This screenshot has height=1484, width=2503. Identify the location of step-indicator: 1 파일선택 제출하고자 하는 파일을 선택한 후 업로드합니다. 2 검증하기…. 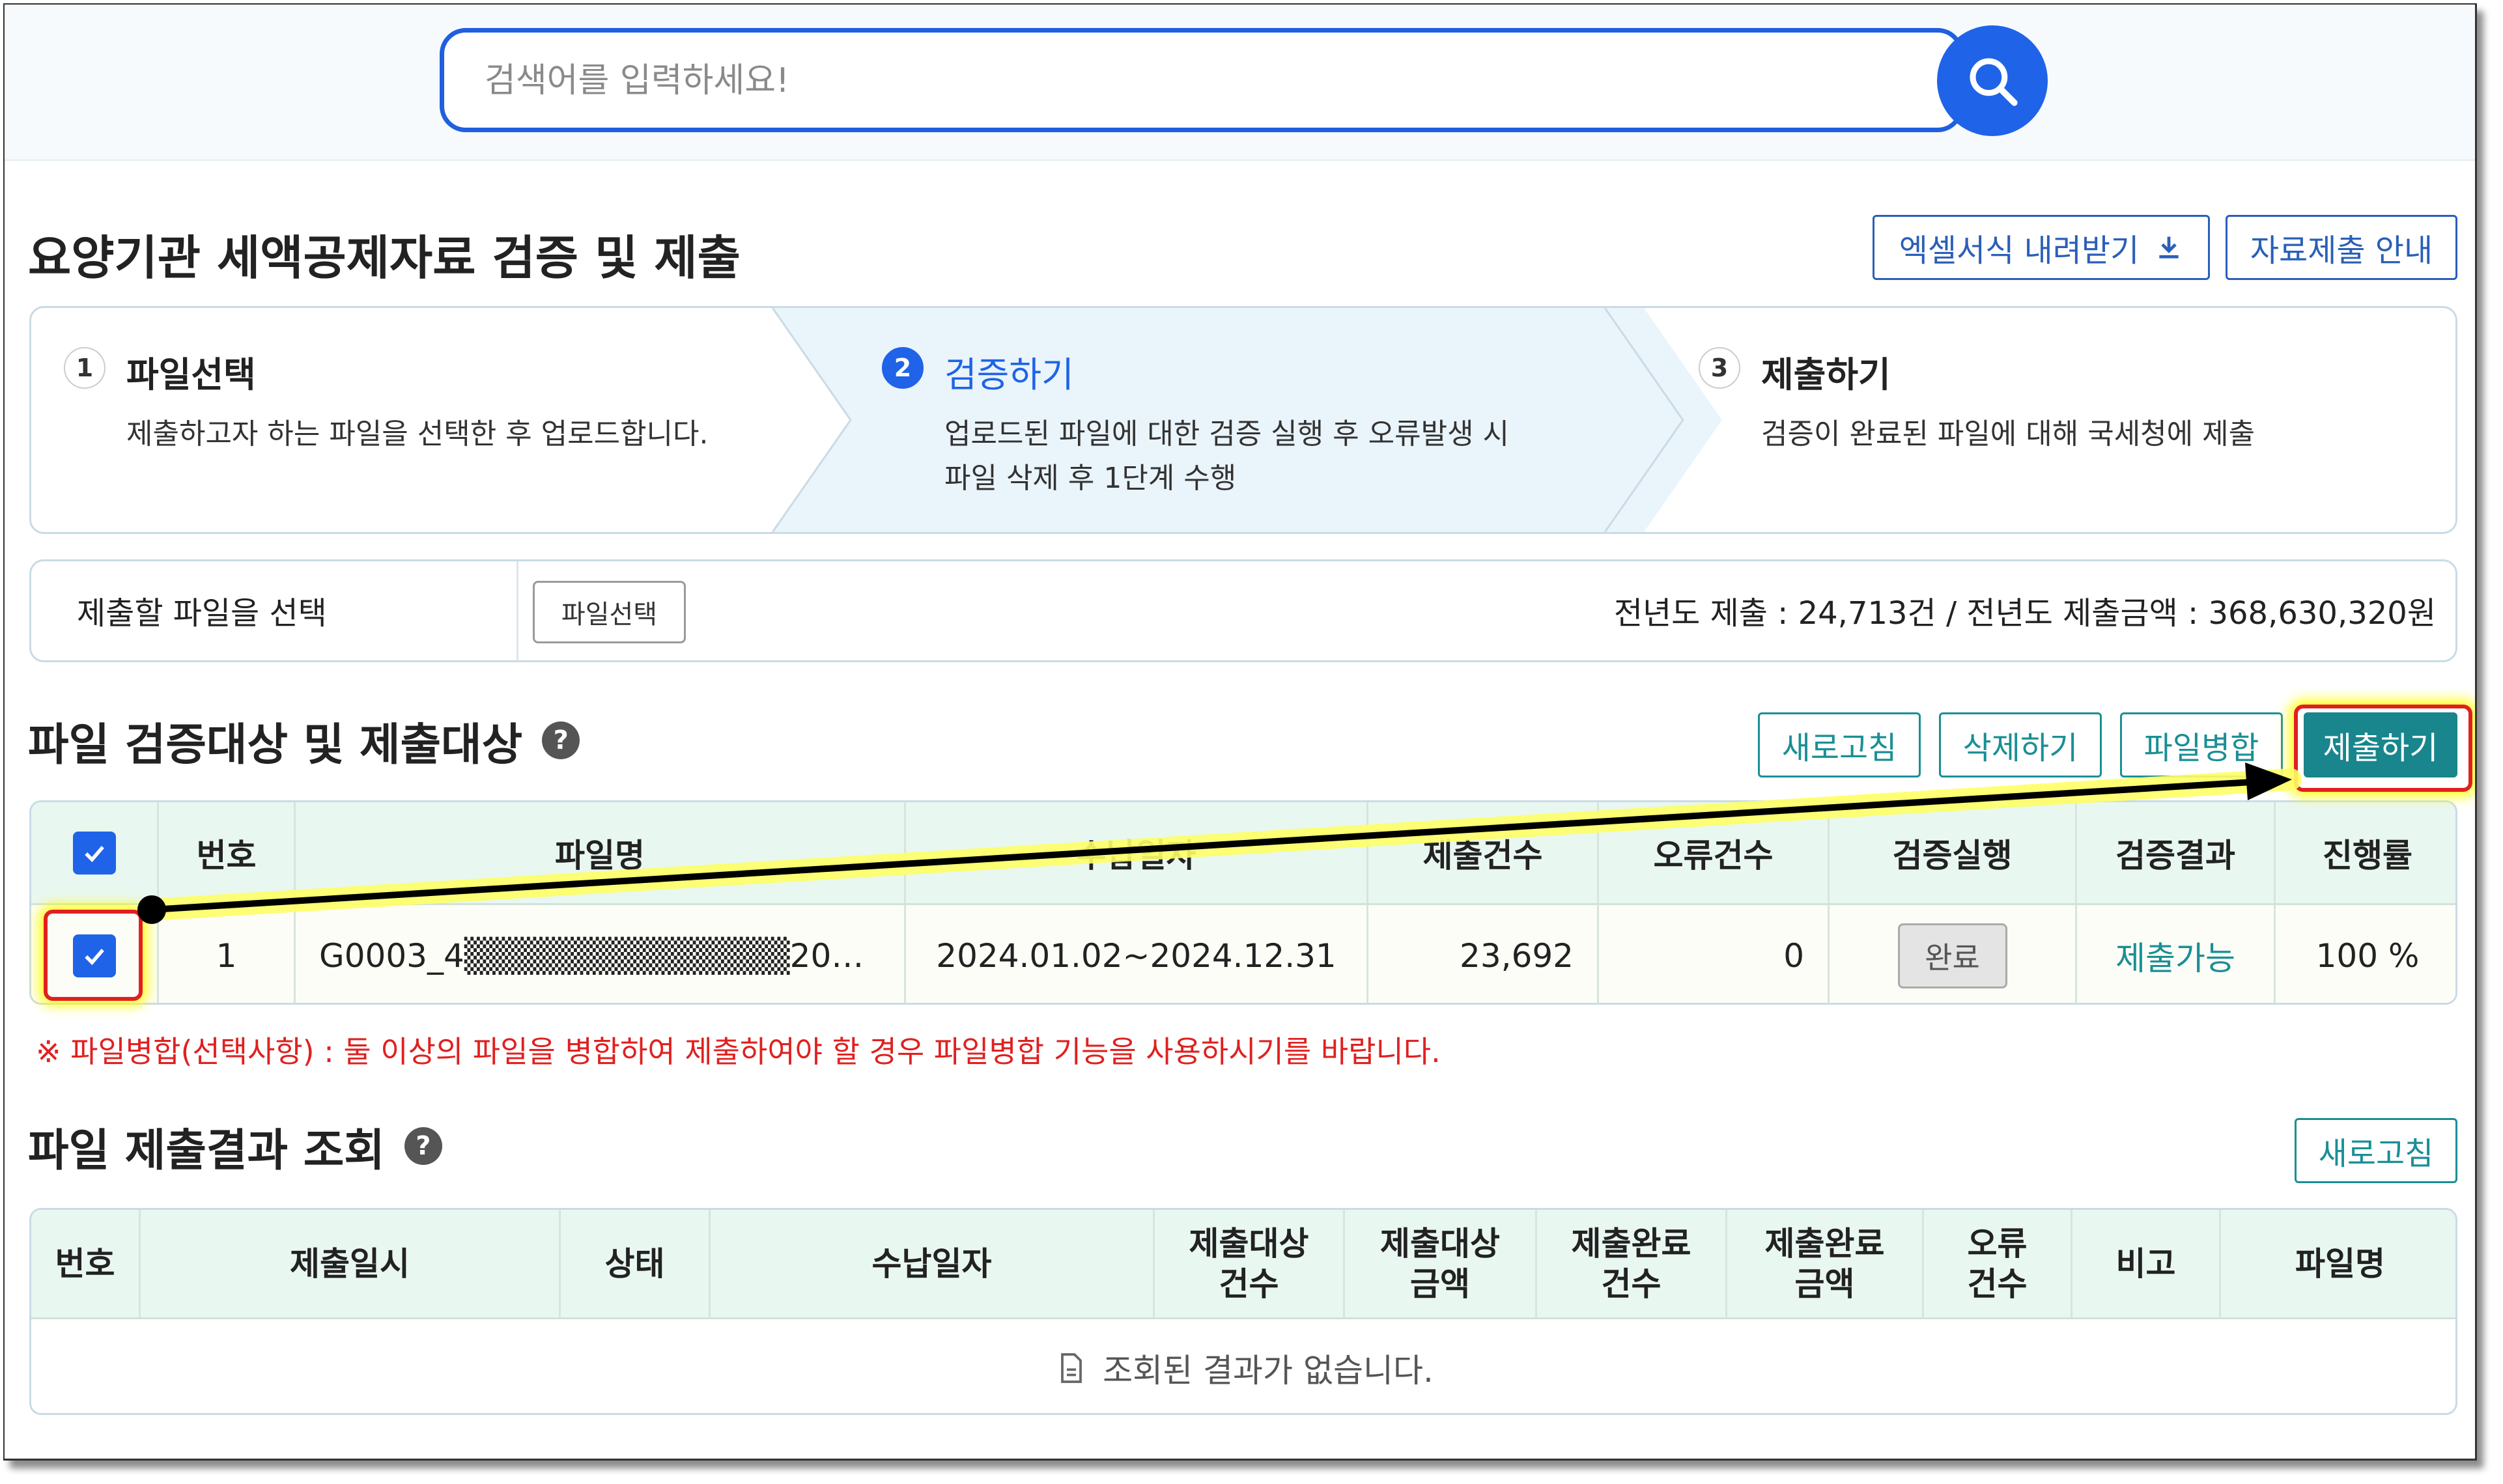
(1243, 420).